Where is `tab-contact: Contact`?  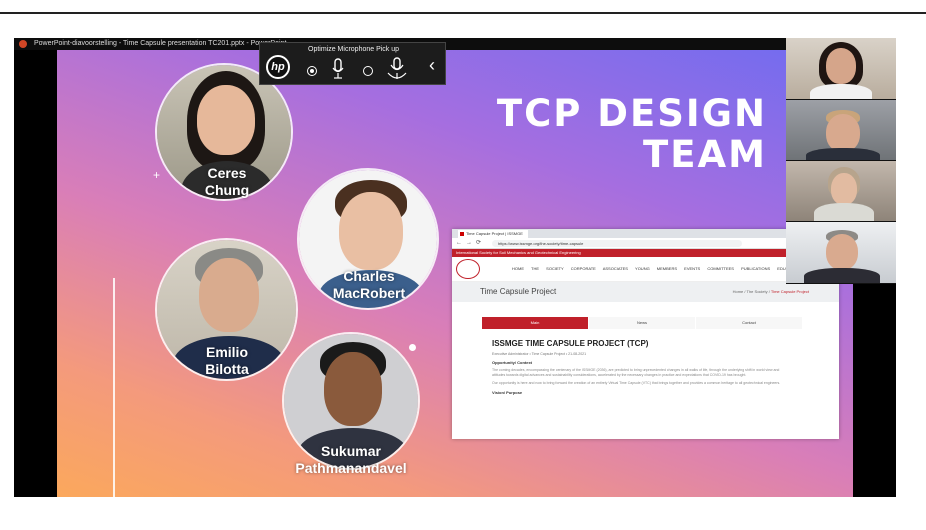 tab-contact: Contact is located at coordinates (749, 323).